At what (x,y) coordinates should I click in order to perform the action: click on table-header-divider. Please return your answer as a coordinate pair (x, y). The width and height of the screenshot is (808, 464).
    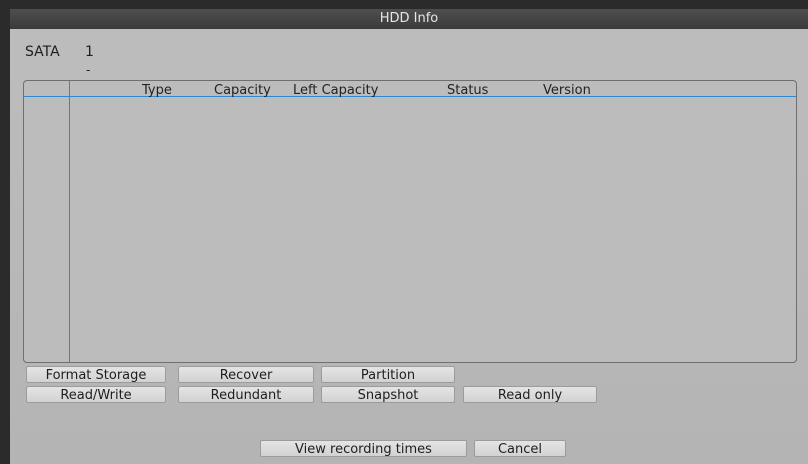
    Looking at the image, I should click on (410, 96).